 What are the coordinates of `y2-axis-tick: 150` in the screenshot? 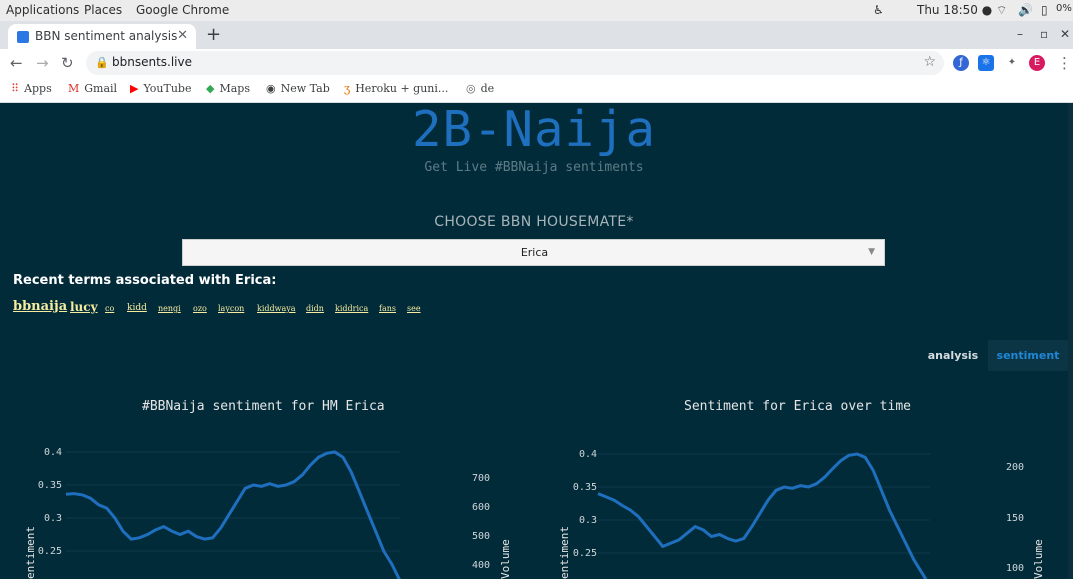 It's located at (1015, 518).